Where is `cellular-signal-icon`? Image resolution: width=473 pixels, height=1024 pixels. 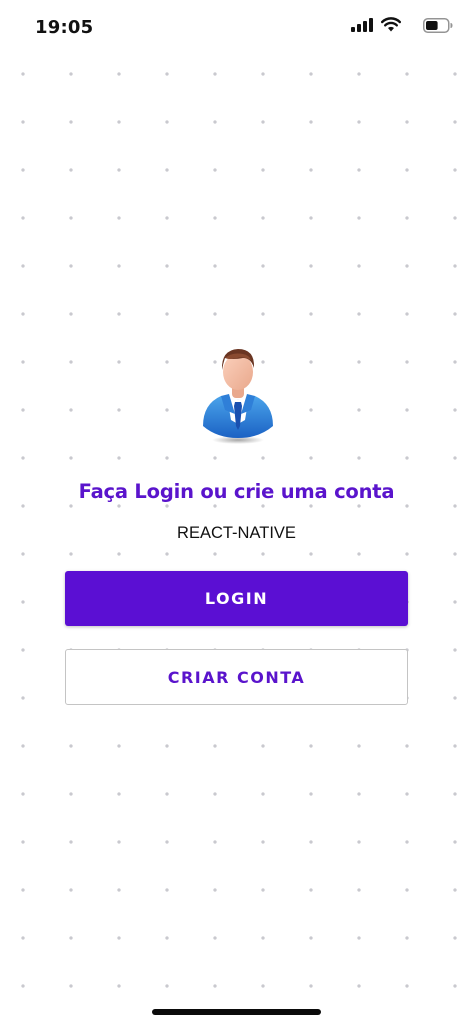 cellular-signal-icon is located at coordinates (362, 25).